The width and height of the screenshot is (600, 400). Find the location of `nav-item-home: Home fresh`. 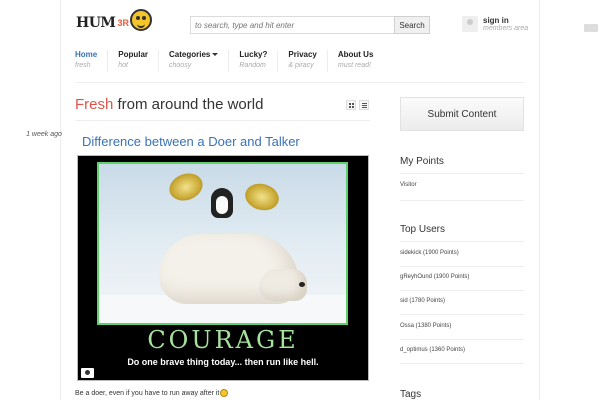

nav-item-home: Home fresh is located at coordinates (92, 61).